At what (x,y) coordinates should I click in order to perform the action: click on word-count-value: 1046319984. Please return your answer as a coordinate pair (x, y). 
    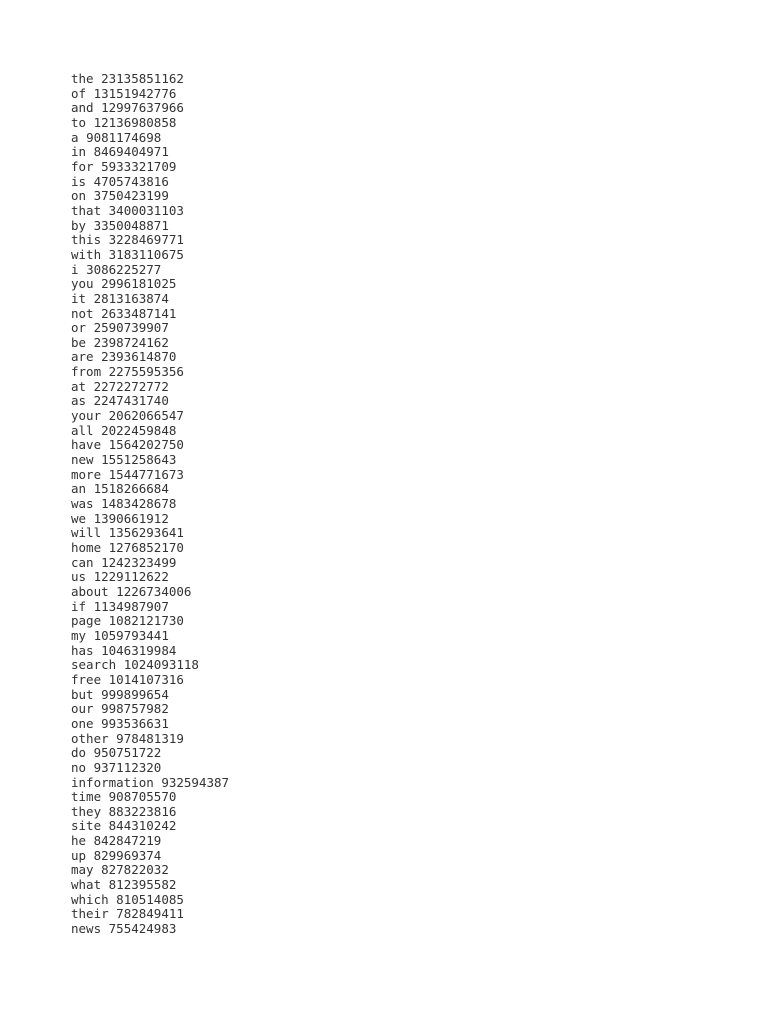
    Looking at the image, I should click on (139, 650).